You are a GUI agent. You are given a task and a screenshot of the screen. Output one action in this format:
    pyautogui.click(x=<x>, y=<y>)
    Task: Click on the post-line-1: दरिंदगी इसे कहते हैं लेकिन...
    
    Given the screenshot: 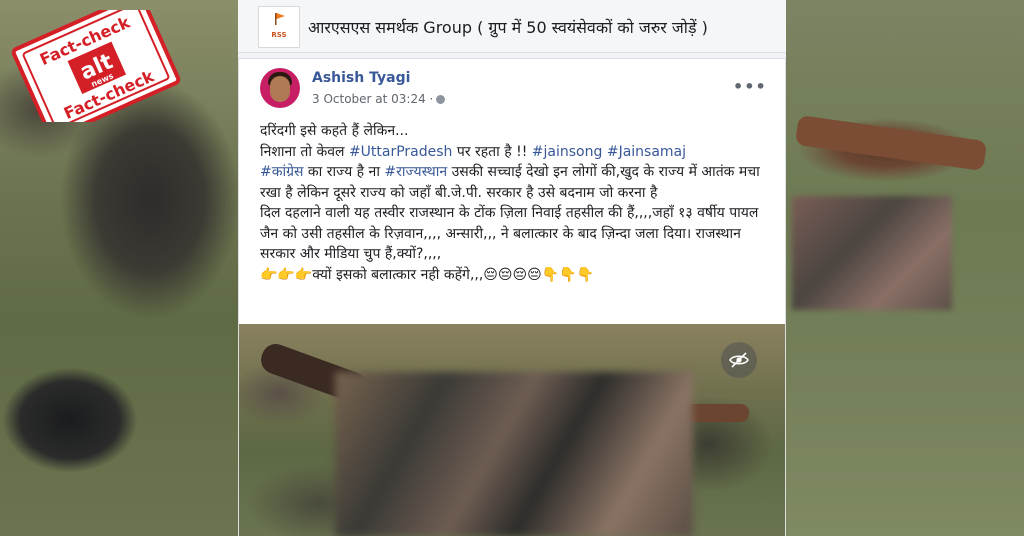 What is the action you would take?
    pyautogui.click(x=334, y=131)
    